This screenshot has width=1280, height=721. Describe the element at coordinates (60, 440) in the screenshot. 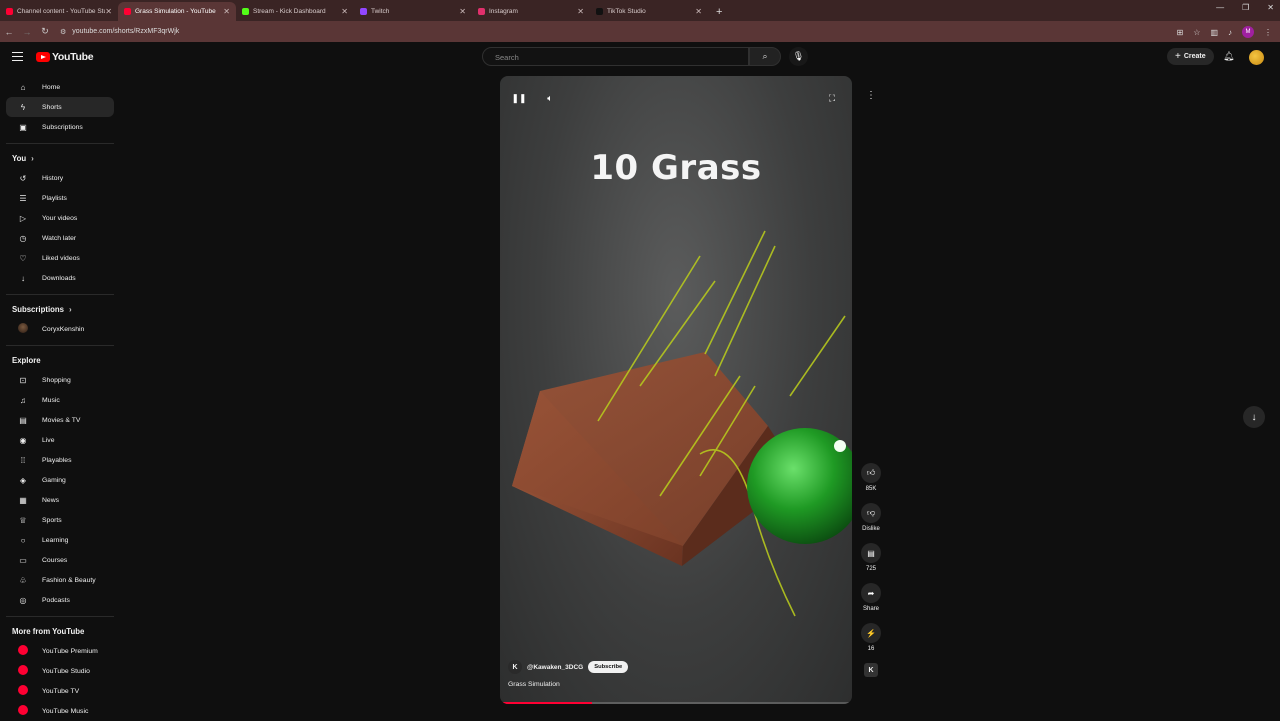

I see `sidebar-item-live: ◉ Live` at that location.